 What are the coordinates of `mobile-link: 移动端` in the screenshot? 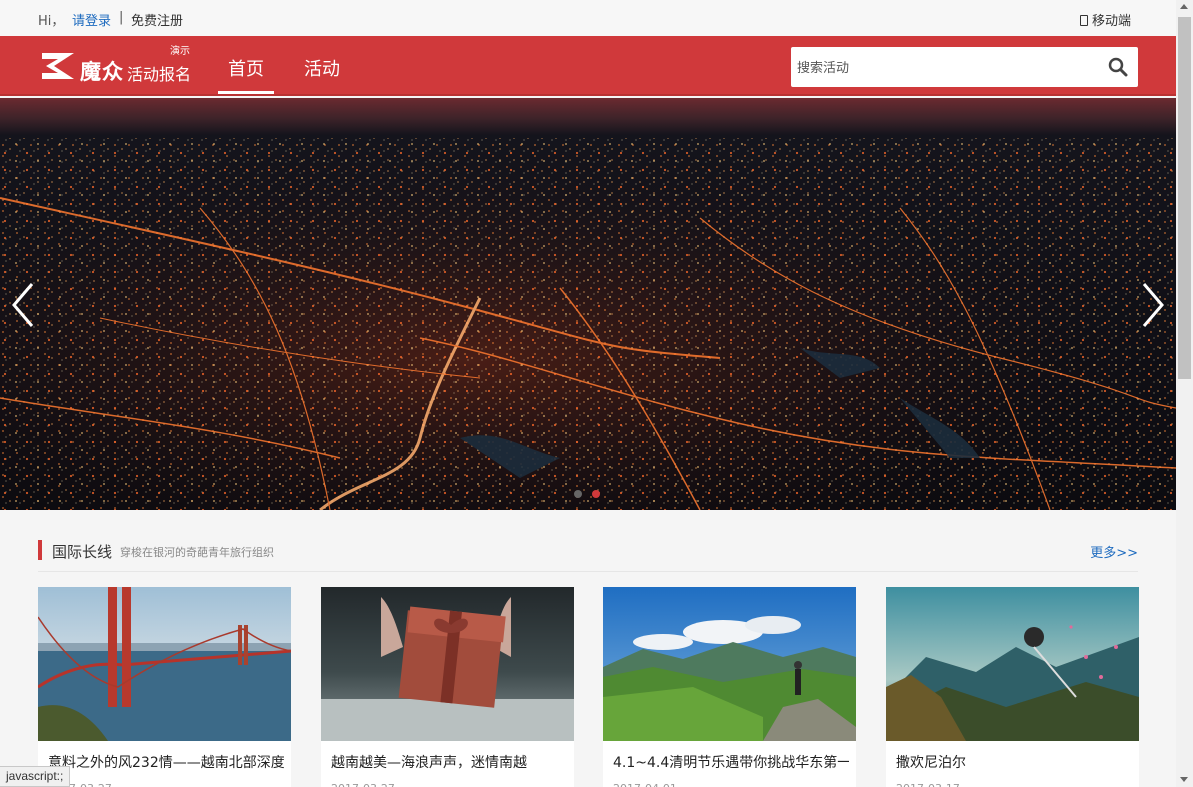 It's located at (1105, 19).